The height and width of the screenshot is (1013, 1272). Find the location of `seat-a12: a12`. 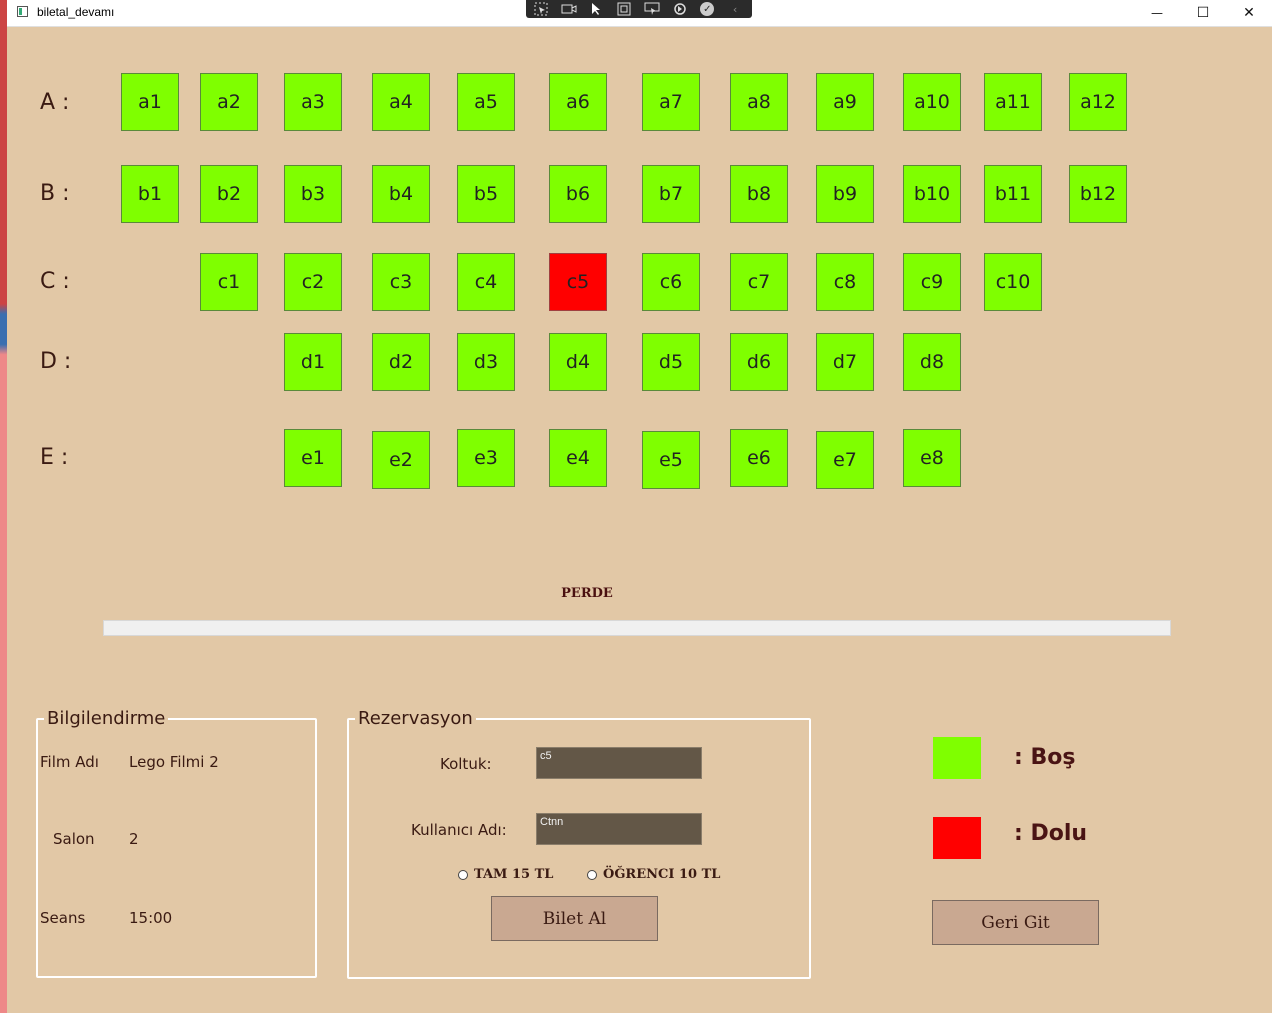

seat-a12: a12 is located at coordinates (1098, 102).